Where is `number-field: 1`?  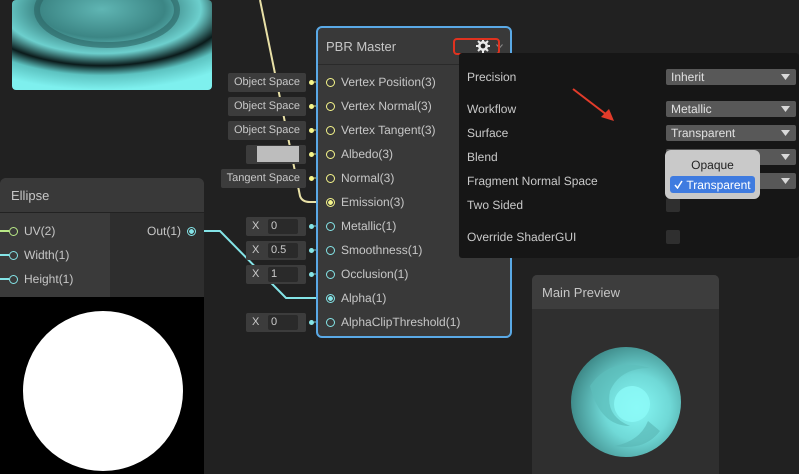
number-field: 1 is located at coordinates (283, 274).